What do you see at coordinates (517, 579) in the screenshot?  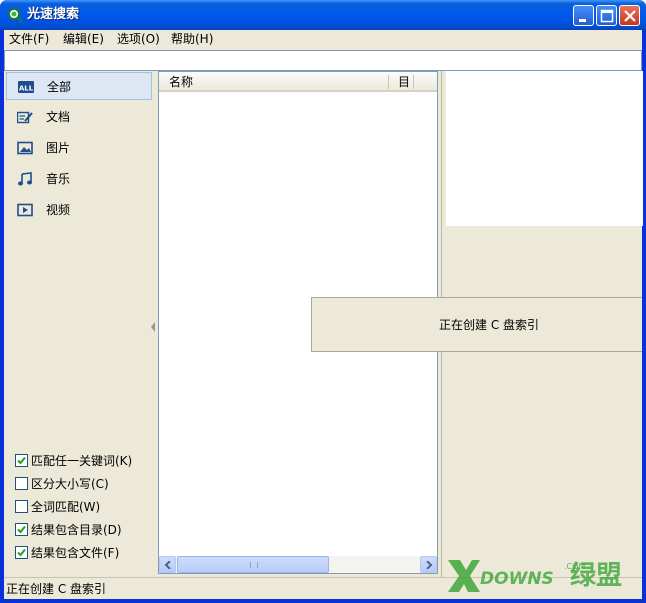 I see `watermark-text: DOWNS` at bounding box center [517, 579].